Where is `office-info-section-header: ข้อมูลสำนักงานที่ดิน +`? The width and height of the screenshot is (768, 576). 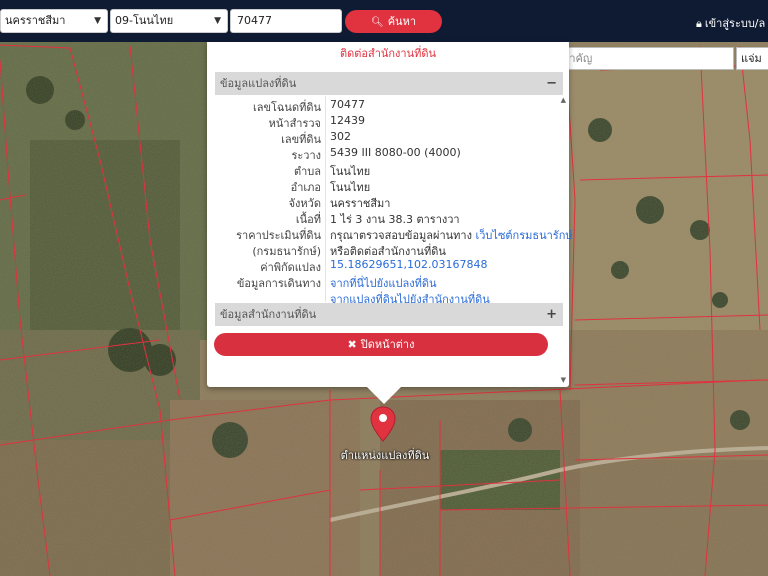 office-info-section-header: ข้อมูลสำนักงานที่ดิน + is located at coordinates (389, 314).